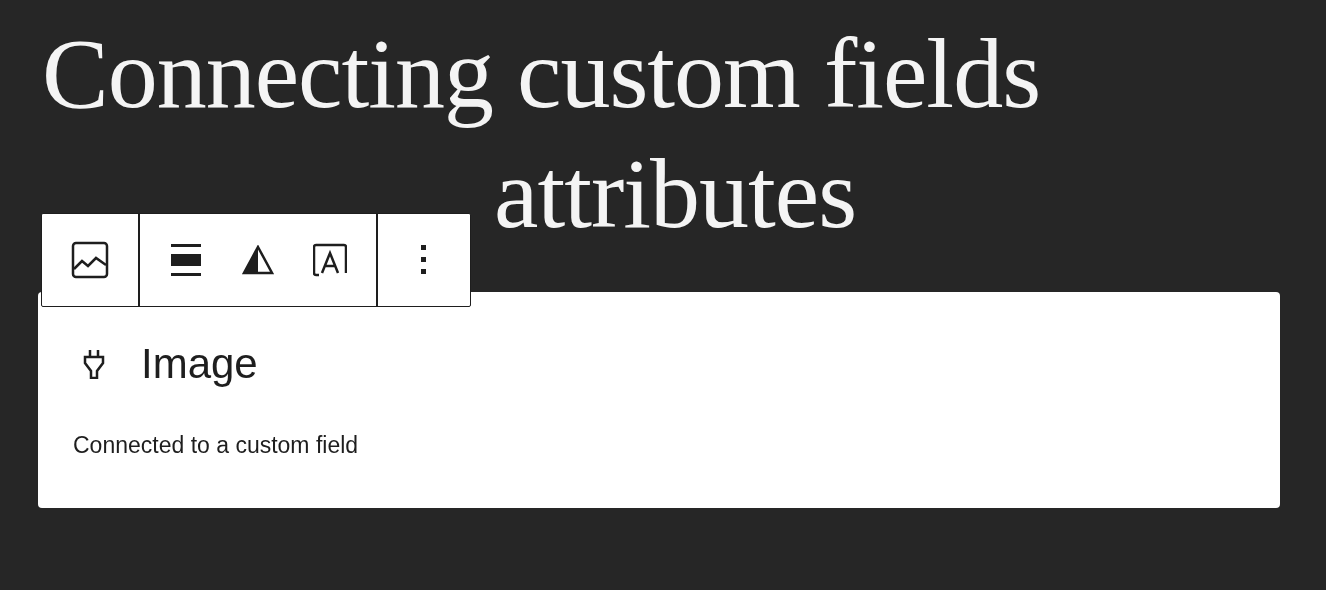  I want to click on text-overlay-icon, so click(330, 260).